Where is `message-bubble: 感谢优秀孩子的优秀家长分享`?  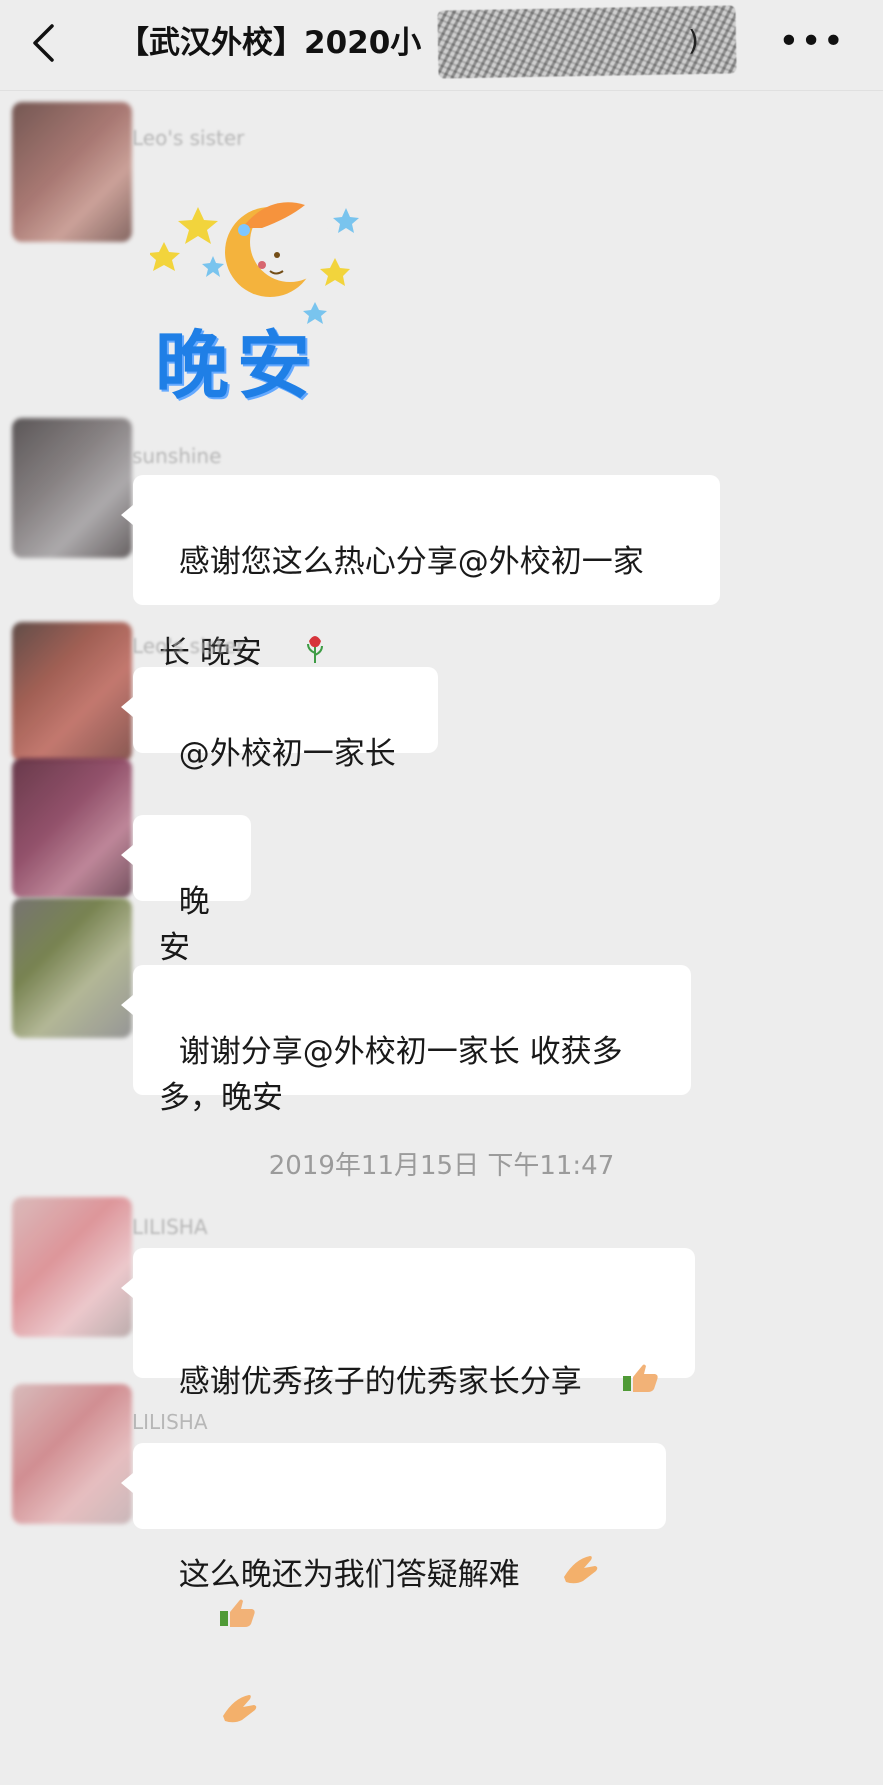 message-bubble: 感谢优秀孩子的优秀家长分享 is located at coordinates (408, 1437).